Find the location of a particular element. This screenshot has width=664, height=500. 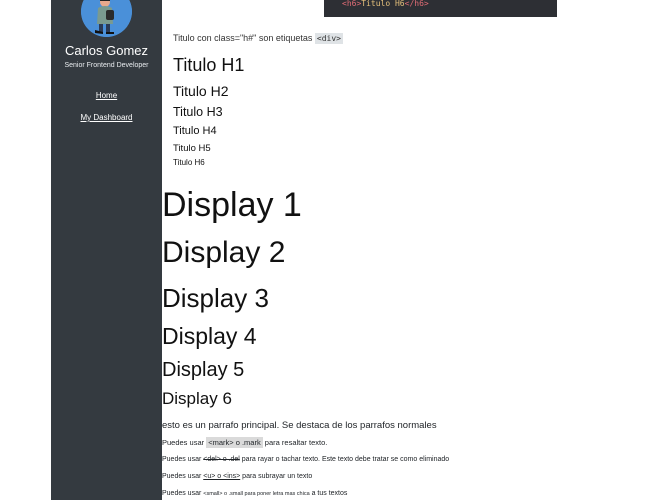

heading-h4: Titulo H4 is located at coordinates (195, 131).